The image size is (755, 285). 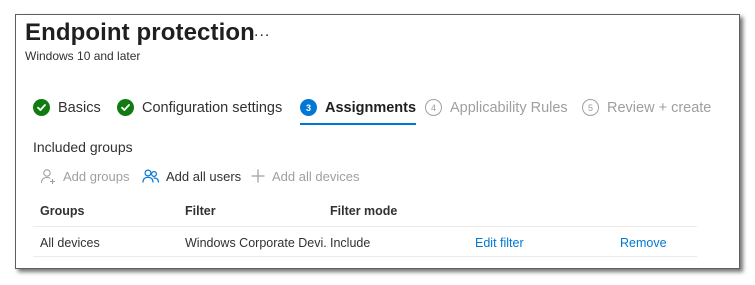 I want to click on step-review-create: 5 Review + create, so click(x=646, y=114).